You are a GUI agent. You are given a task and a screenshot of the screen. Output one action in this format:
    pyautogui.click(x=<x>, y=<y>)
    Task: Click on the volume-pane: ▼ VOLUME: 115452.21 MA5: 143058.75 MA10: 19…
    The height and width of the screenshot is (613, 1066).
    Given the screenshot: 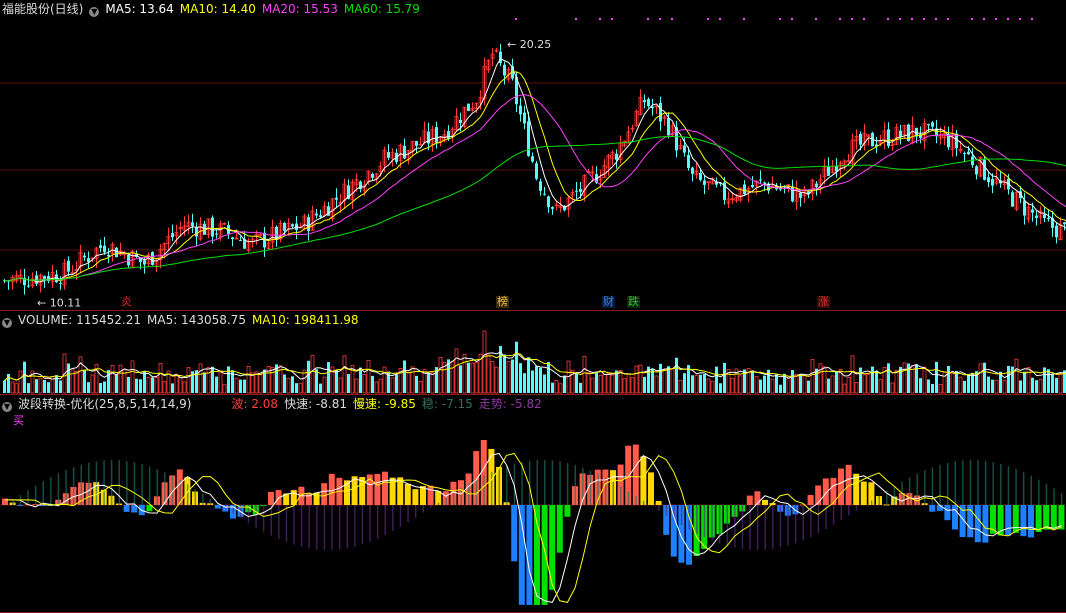 What is the action you would take?
    pyautogui.click(x=533, y=353)
    